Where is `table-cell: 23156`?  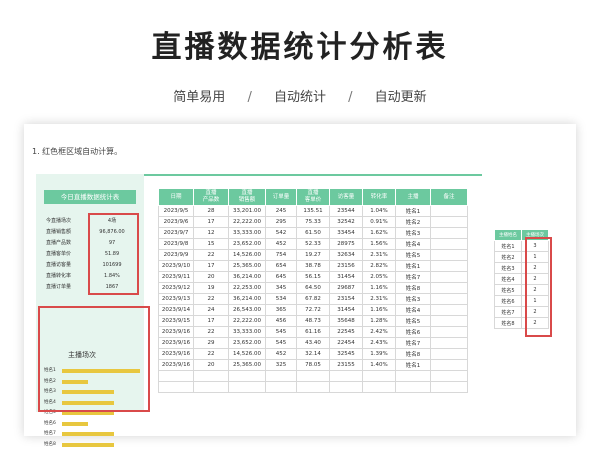 table-cell: 23156 is located at coordinates (346, 266).